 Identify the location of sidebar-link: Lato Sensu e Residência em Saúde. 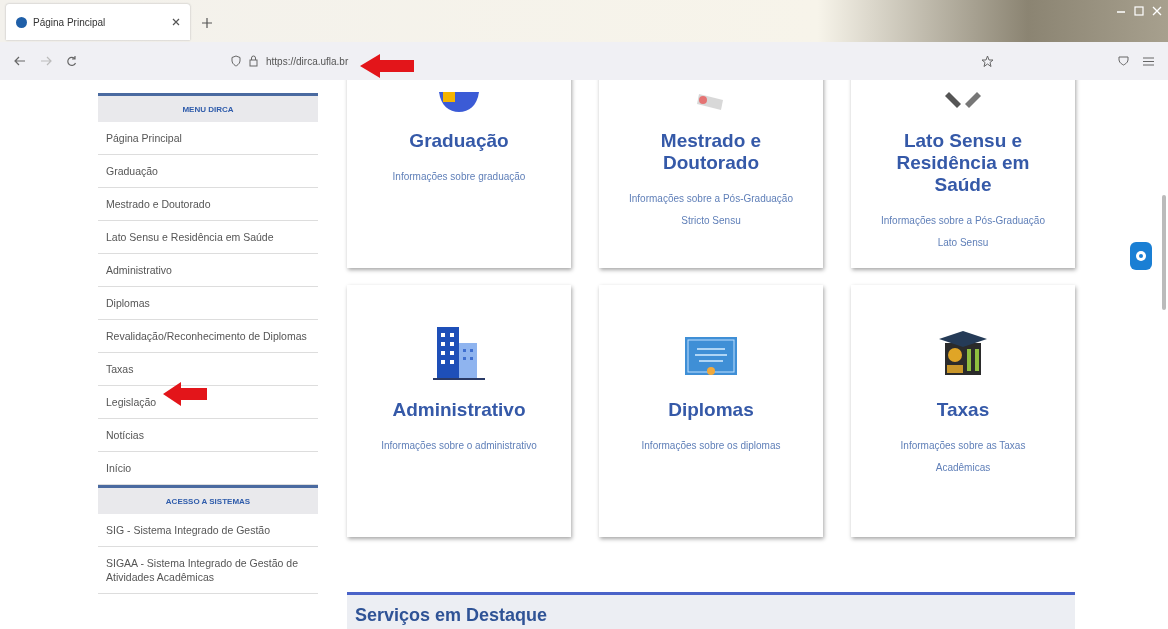
(208, 237).